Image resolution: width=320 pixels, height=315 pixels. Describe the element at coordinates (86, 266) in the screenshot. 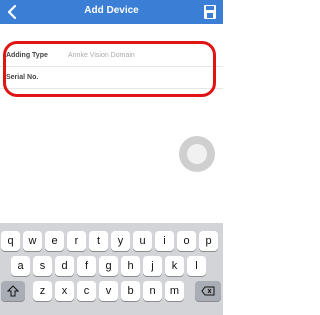

I see `key-f: f` at that location.